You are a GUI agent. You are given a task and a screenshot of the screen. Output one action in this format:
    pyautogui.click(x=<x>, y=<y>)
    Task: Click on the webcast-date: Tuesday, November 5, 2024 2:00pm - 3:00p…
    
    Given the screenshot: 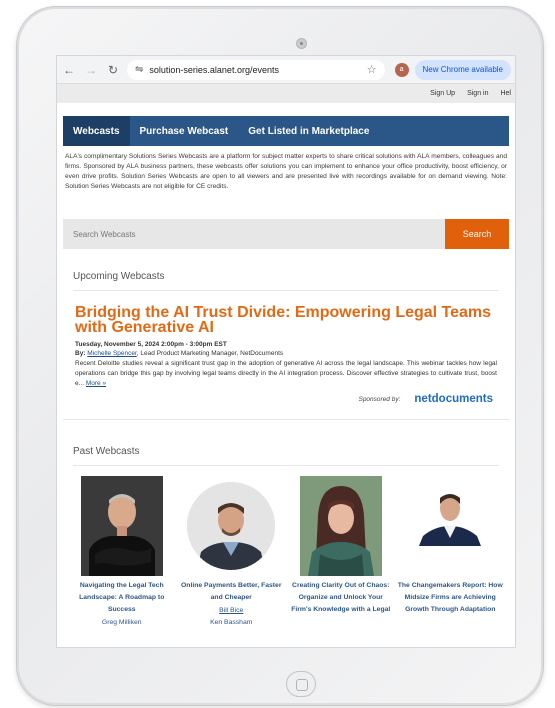 What is the action you would take?
    pyautogui.click(x=151, y=344)
    